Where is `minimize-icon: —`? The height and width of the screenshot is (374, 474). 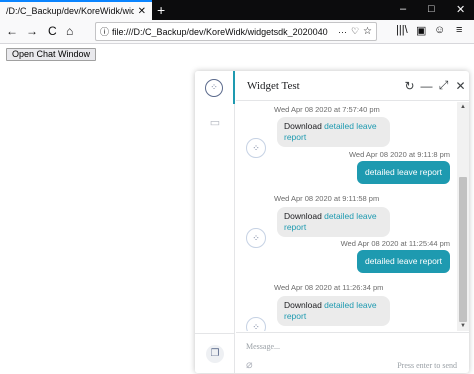 minimize-icon: — is located at coordinates (426, 86).